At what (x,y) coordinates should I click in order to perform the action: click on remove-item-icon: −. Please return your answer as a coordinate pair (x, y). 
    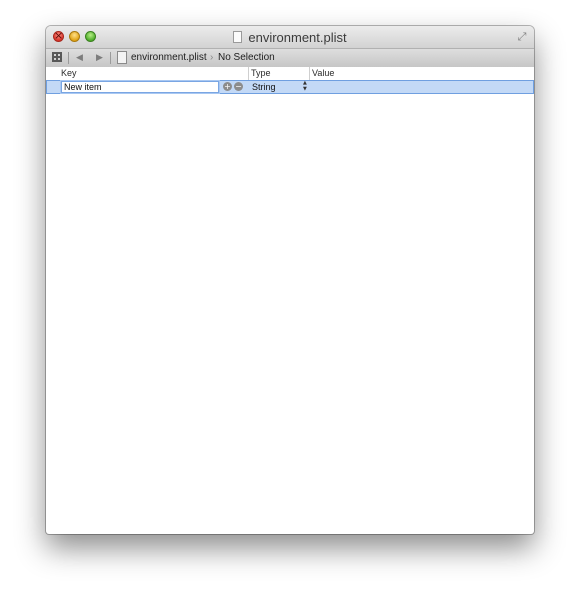
    Looking at the image, I should click on (238, 86).